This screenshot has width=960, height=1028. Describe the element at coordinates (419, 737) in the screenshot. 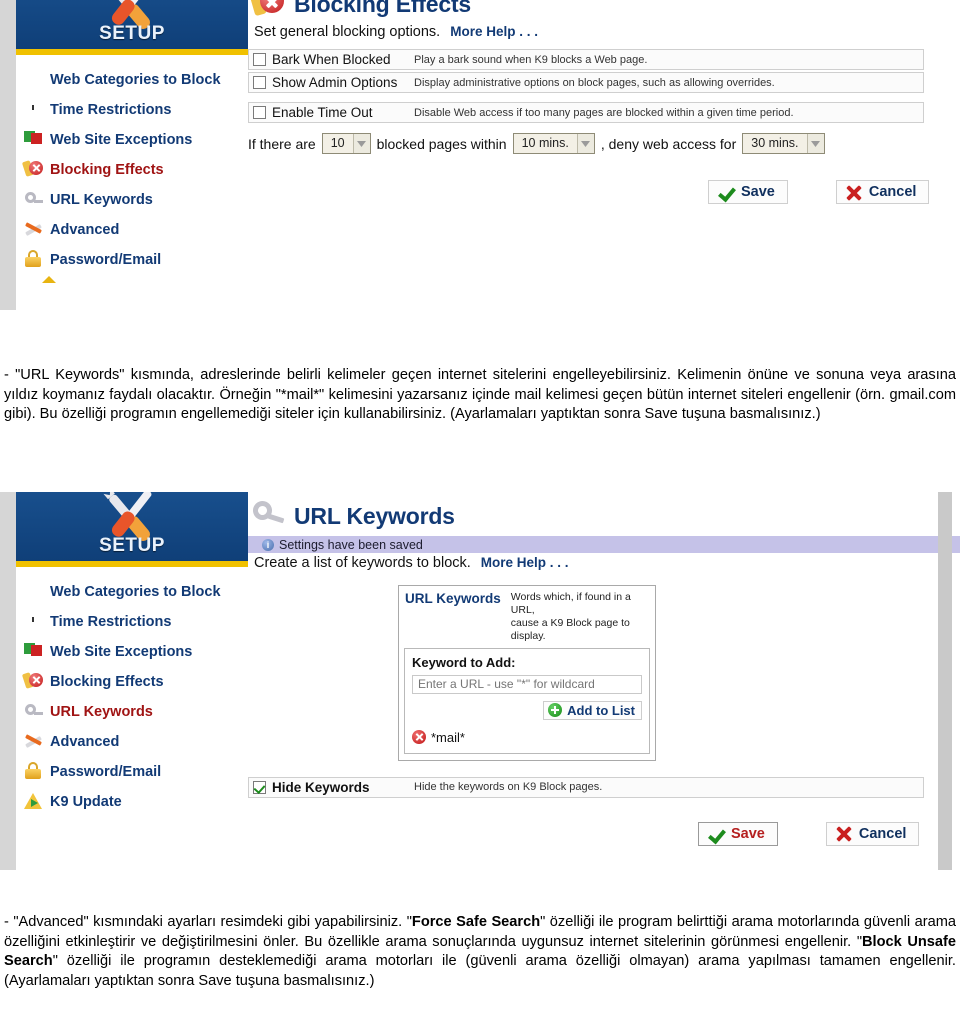

I see `remove-keyword-icon` at that location.